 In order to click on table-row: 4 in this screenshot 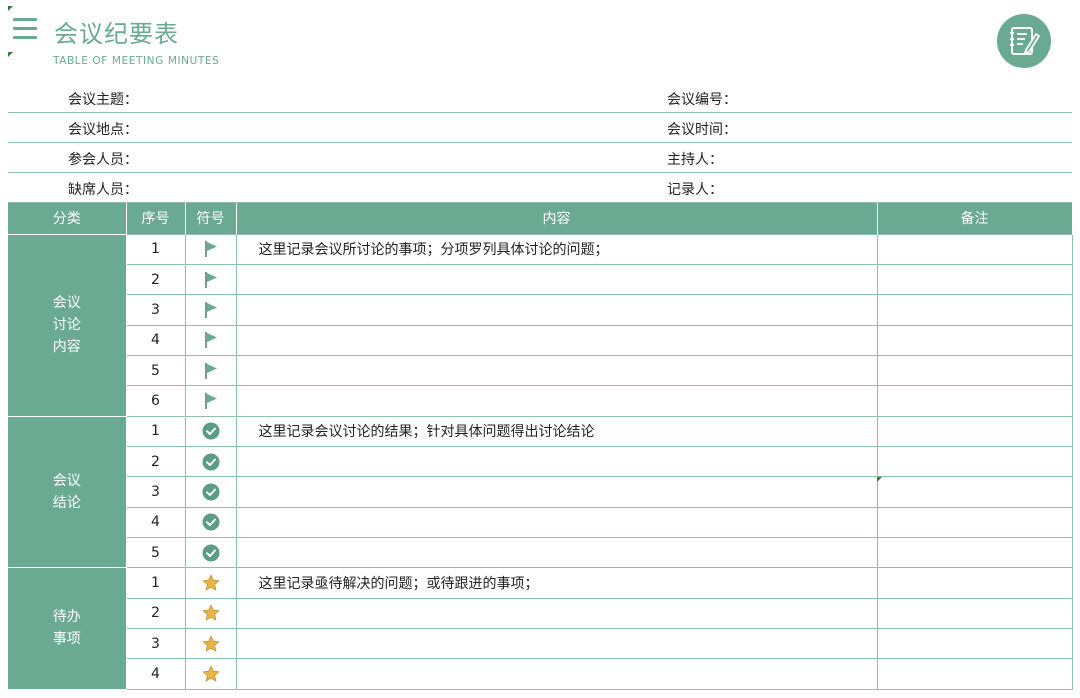, I will do `click(540, 522)`.